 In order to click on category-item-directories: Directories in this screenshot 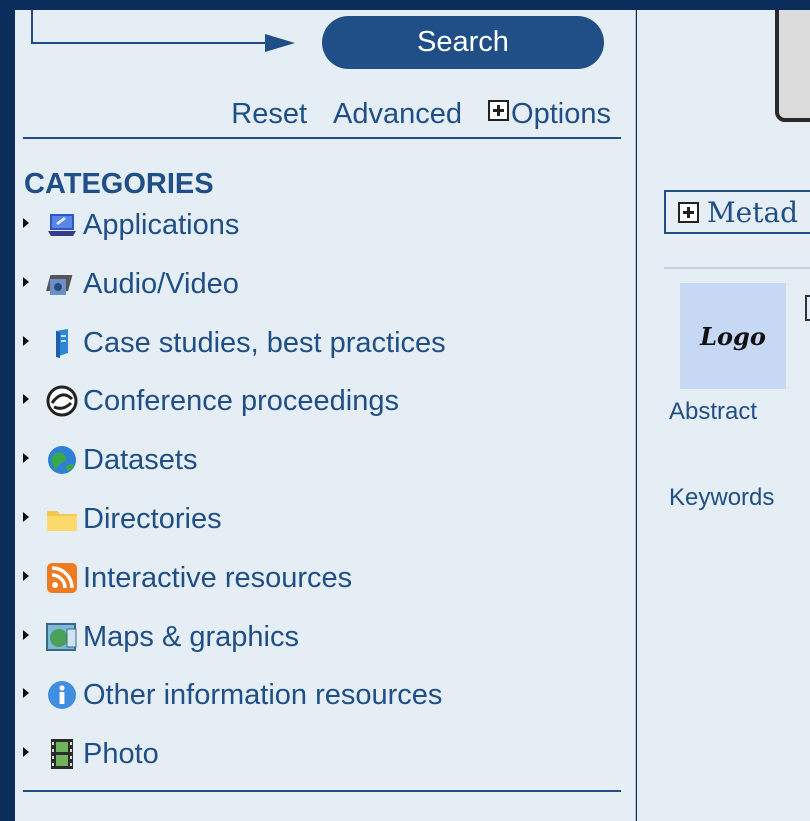, I will do `click(234, 529)`.